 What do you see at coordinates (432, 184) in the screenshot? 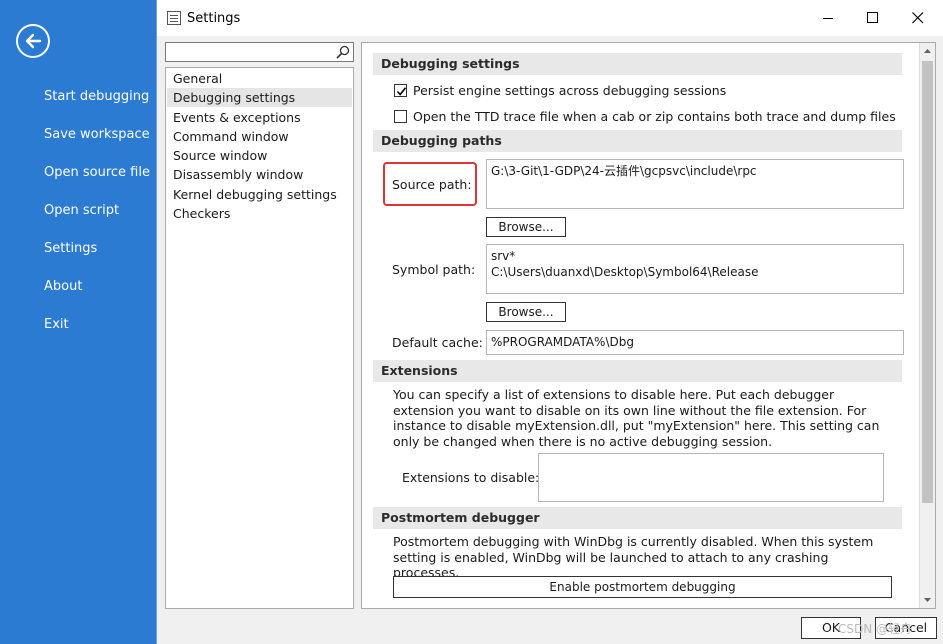
I see `source-path-label: Source path:` at bounding box center [432, 184].